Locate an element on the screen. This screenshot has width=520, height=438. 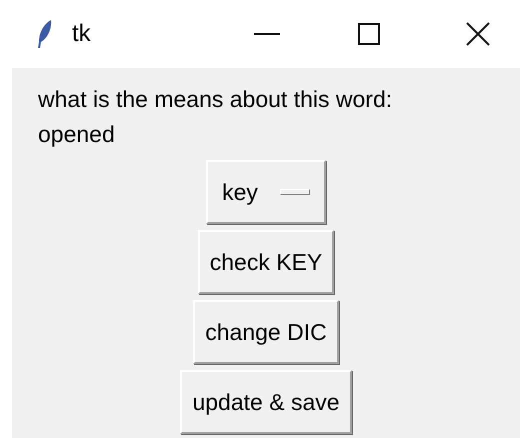
feather-icon is located at coordinates (45, 34).